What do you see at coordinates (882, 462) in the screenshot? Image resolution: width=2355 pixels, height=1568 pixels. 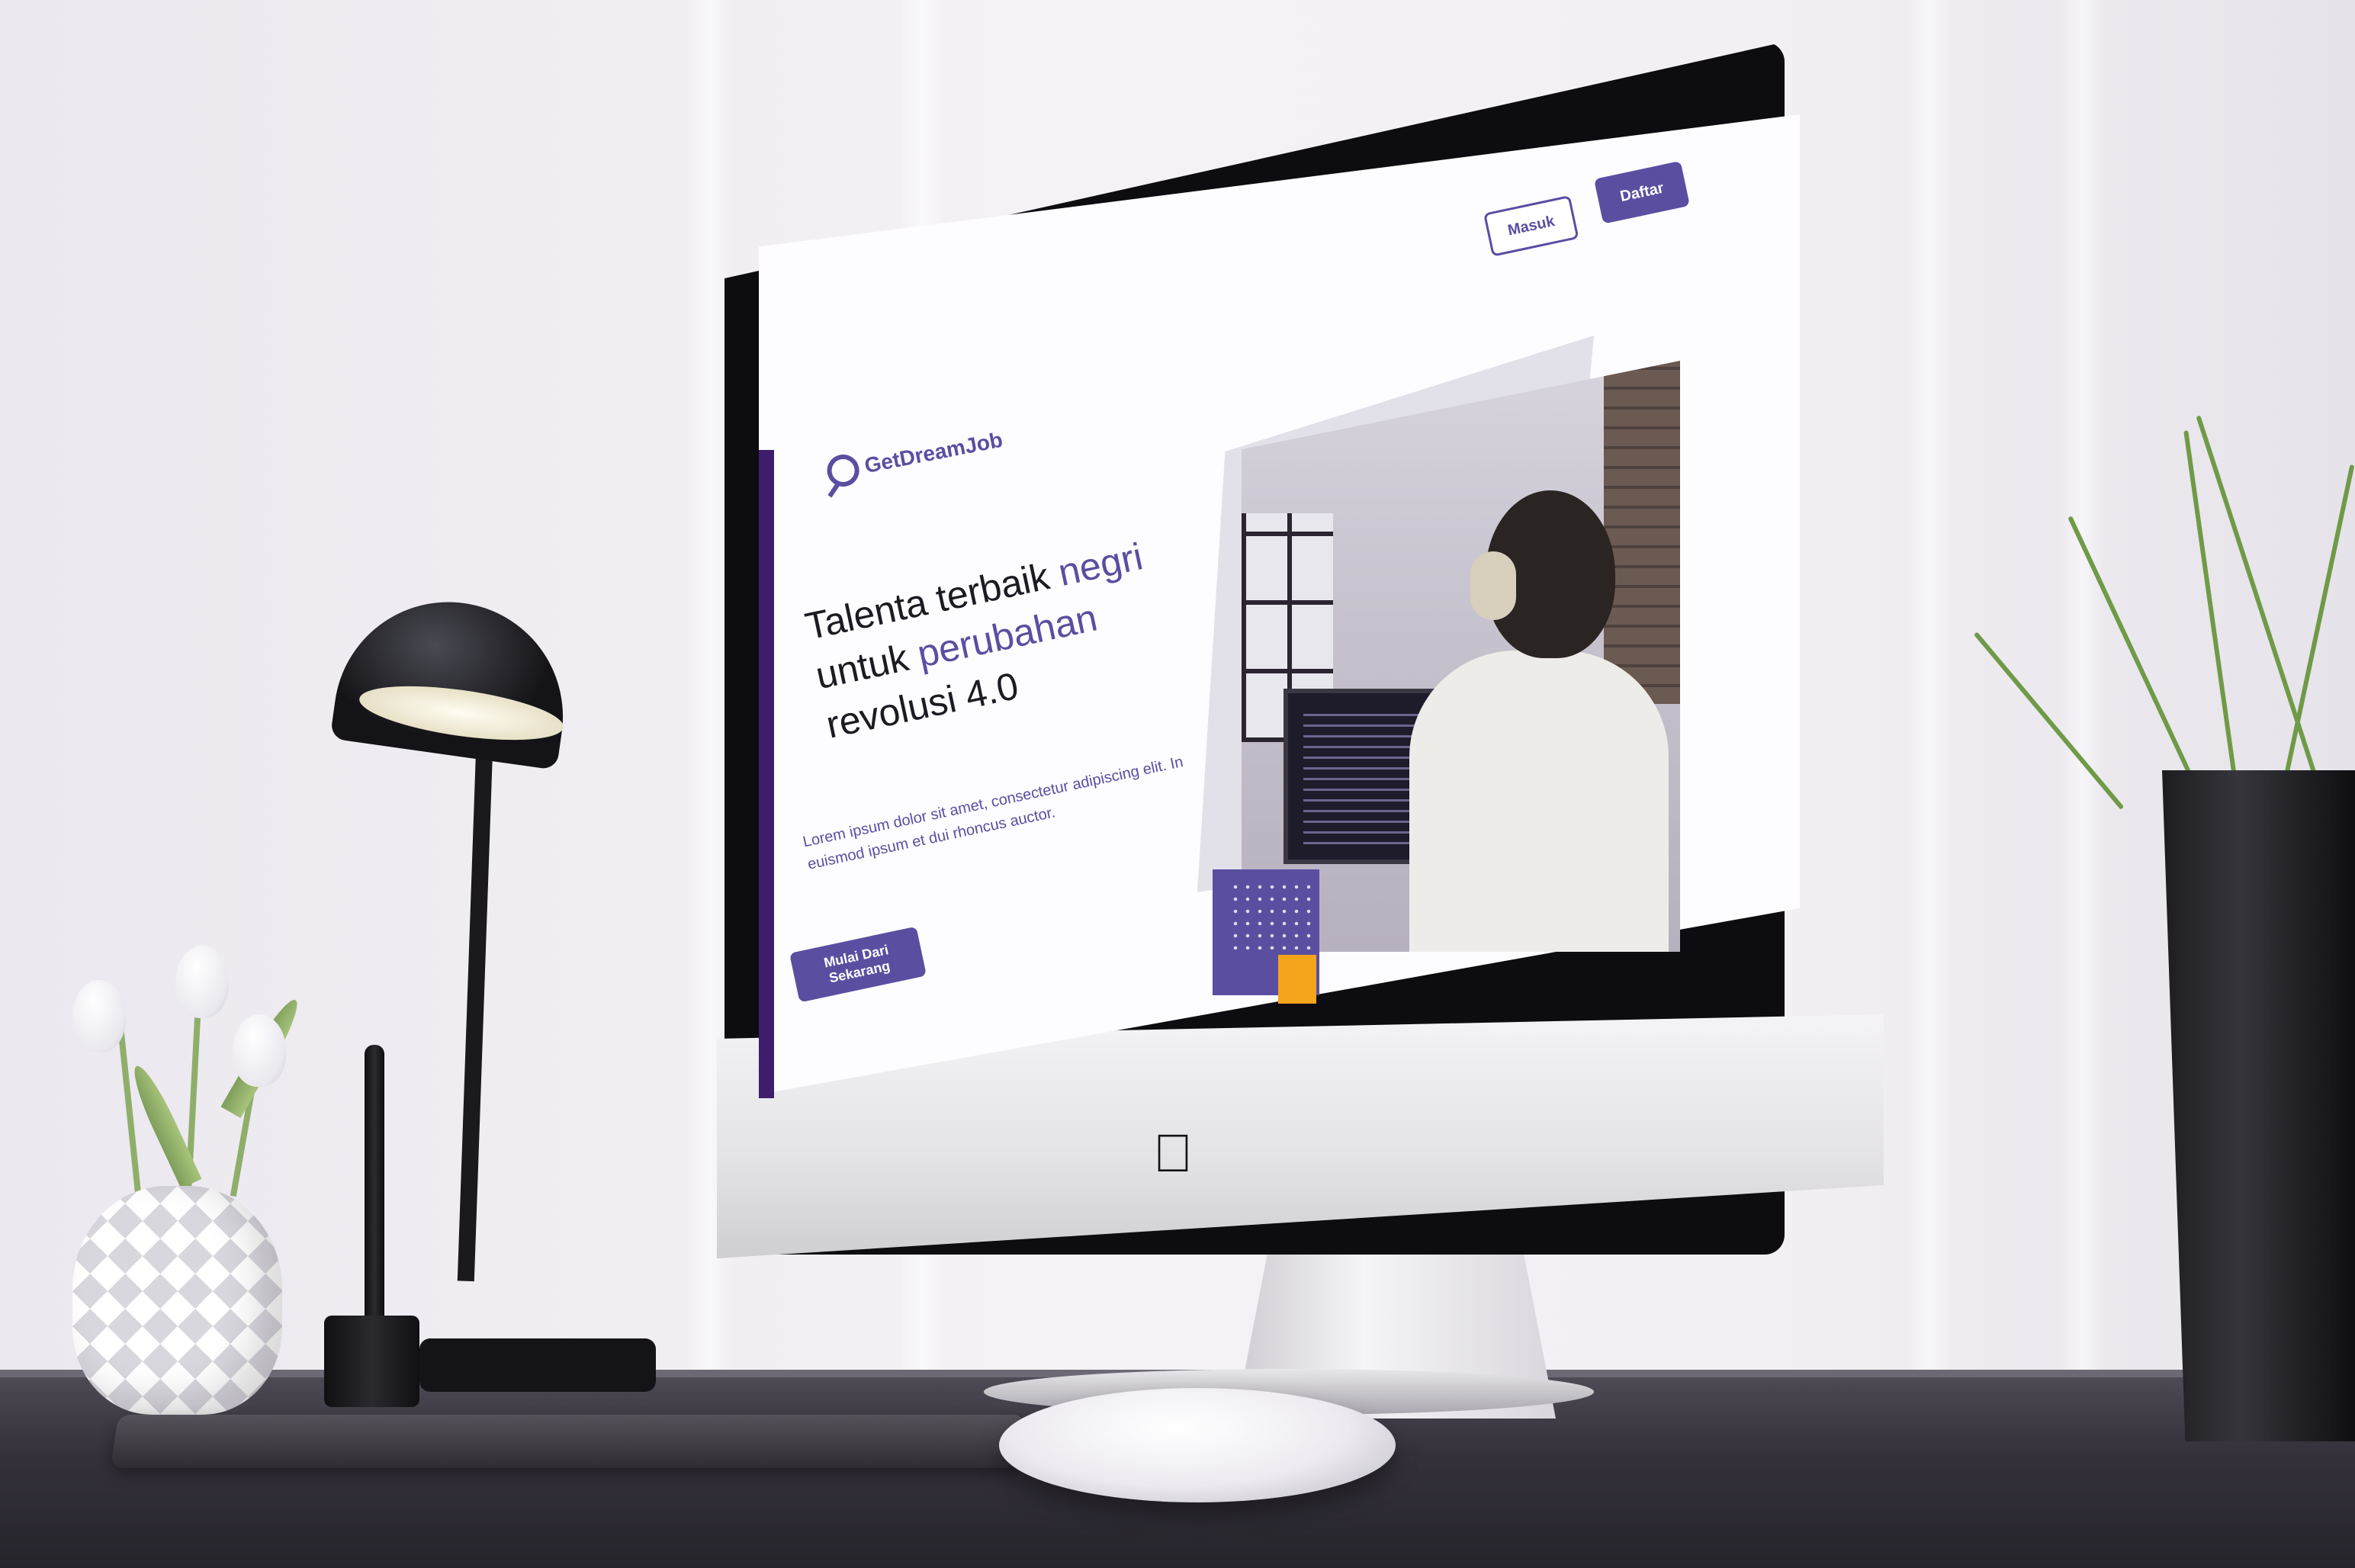 I see `brand-name-part1: Get` at bounding box center [882, 462].